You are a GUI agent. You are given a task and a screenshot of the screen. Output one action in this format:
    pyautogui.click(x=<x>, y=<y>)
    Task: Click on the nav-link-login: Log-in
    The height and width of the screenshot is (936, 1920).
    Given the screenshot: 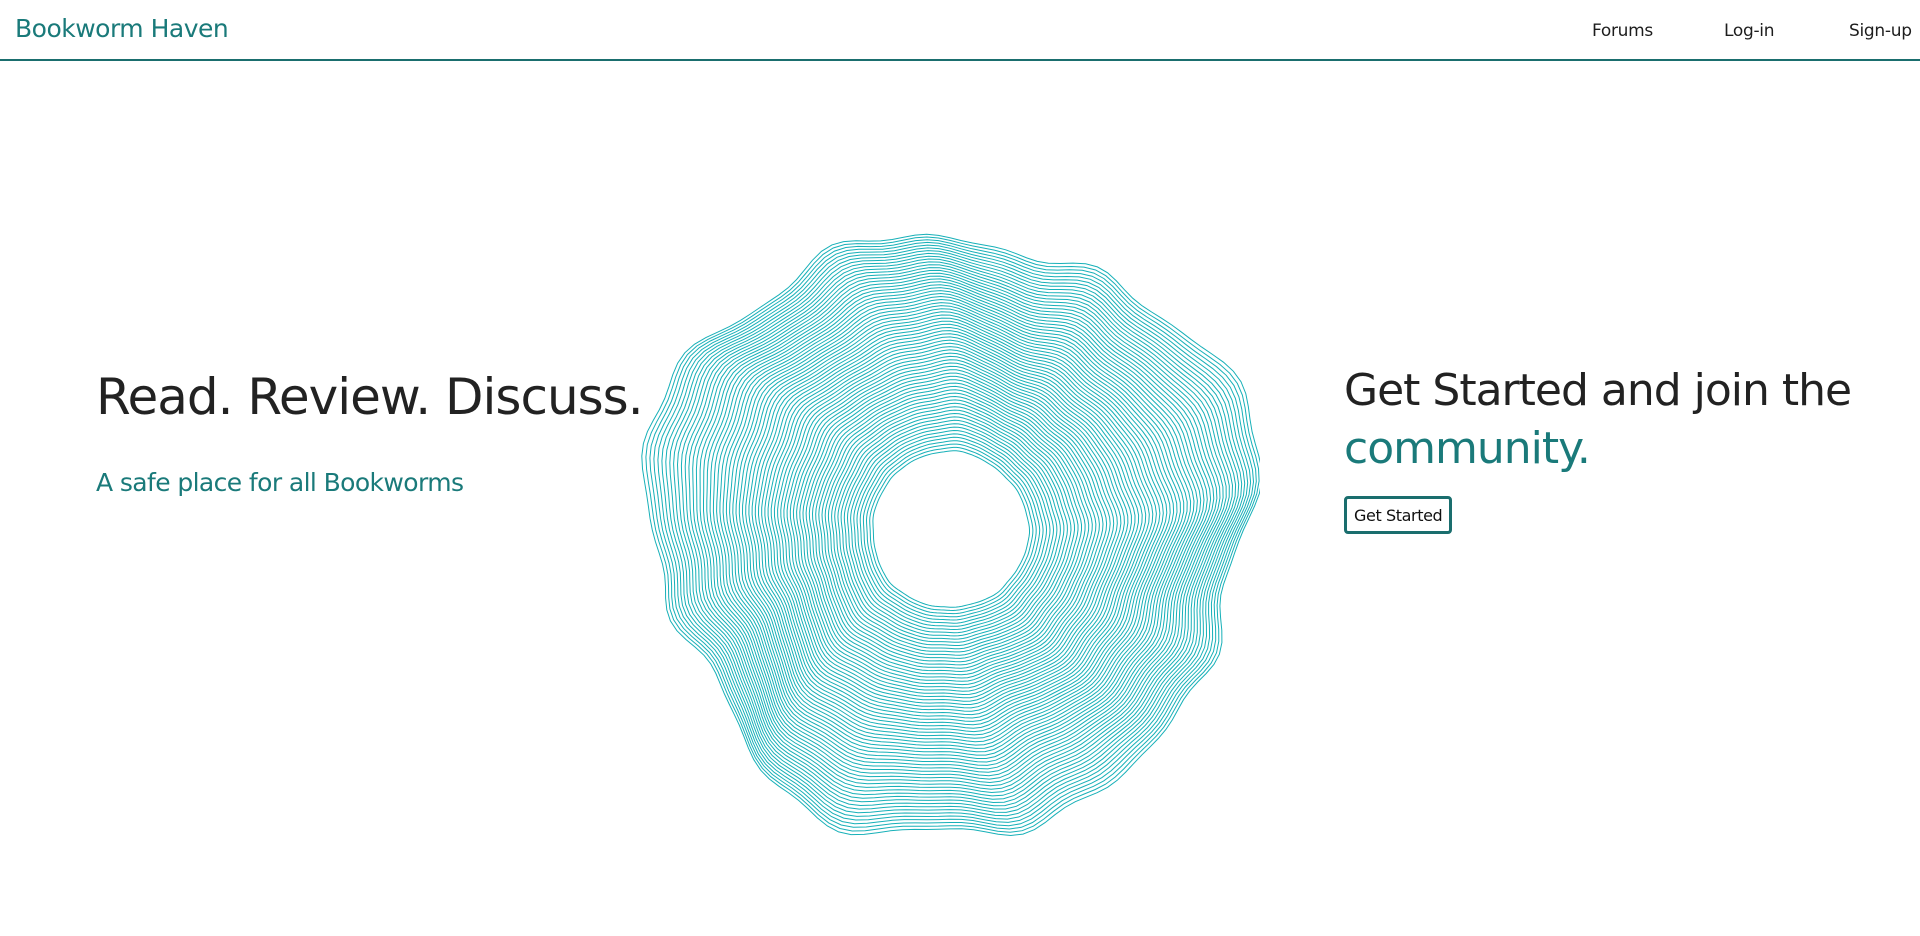 What is the action you would take?
    pyautogui.click(x=1749, y=31)
    